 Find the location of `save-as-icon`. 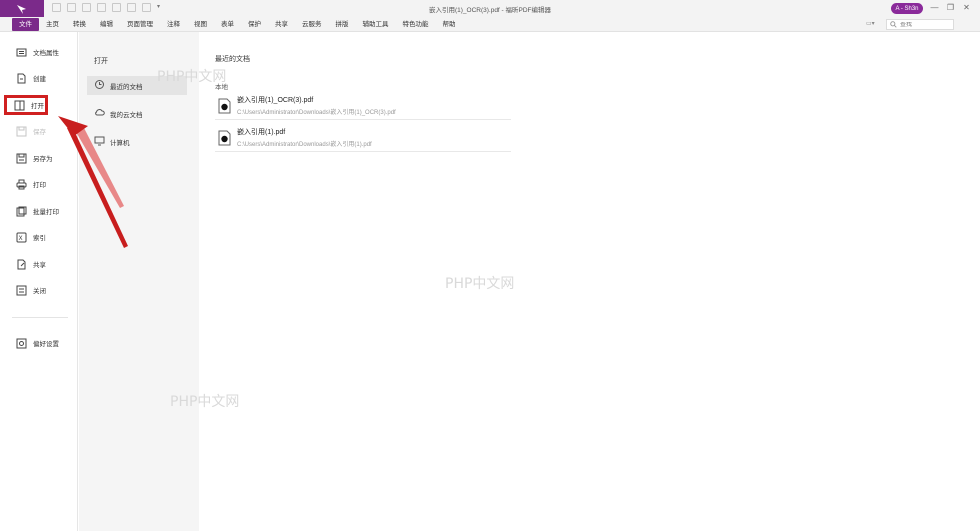

save-as-icon is located at coordinates (21, 158).